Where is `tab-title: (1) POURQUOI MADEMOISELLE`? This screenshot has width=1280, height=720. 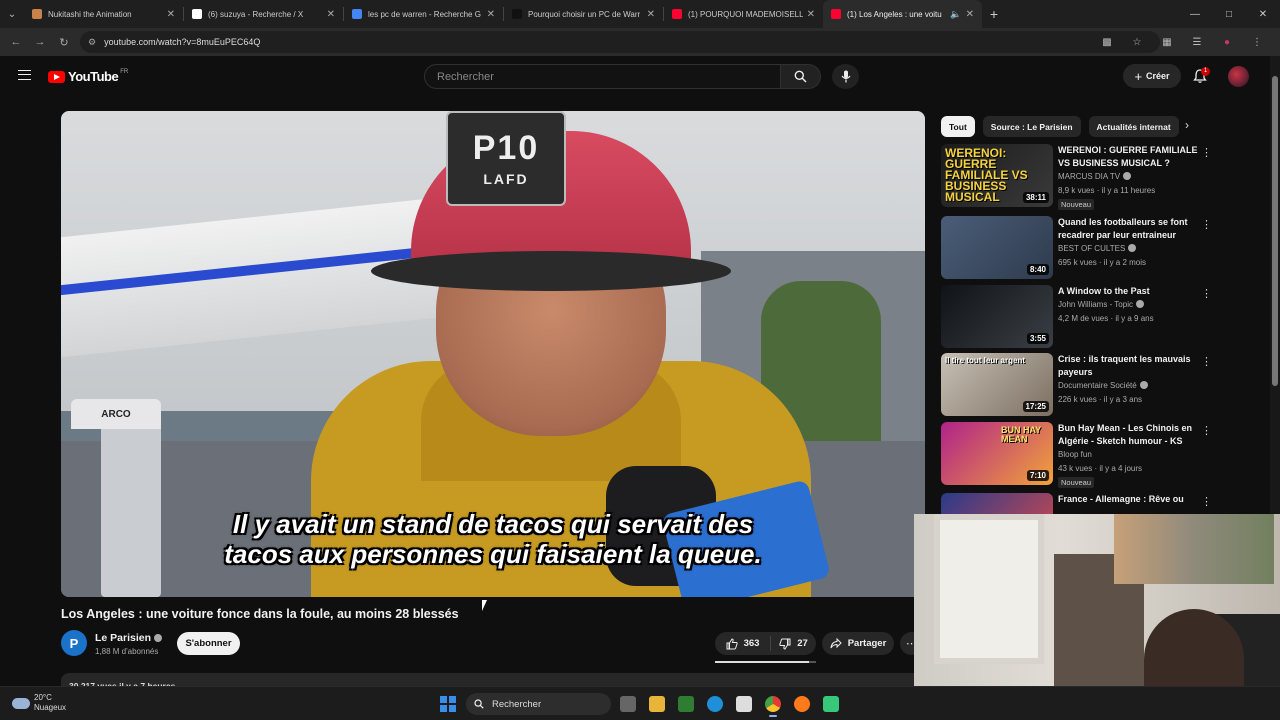 tab-title: (1) POURQUOI MADEMOISELLE is located at coordinates (745, 14).